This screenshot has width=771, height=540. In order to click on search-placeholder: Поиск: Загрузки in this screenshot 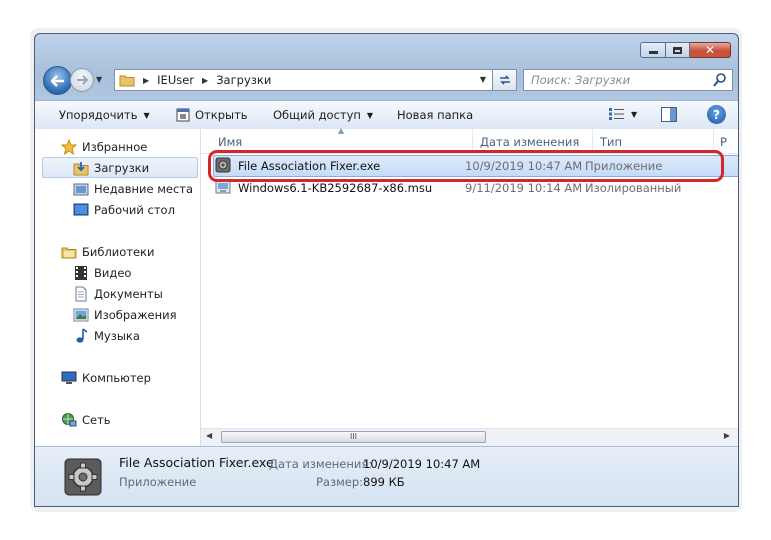, I will do `click(581, 80)`.